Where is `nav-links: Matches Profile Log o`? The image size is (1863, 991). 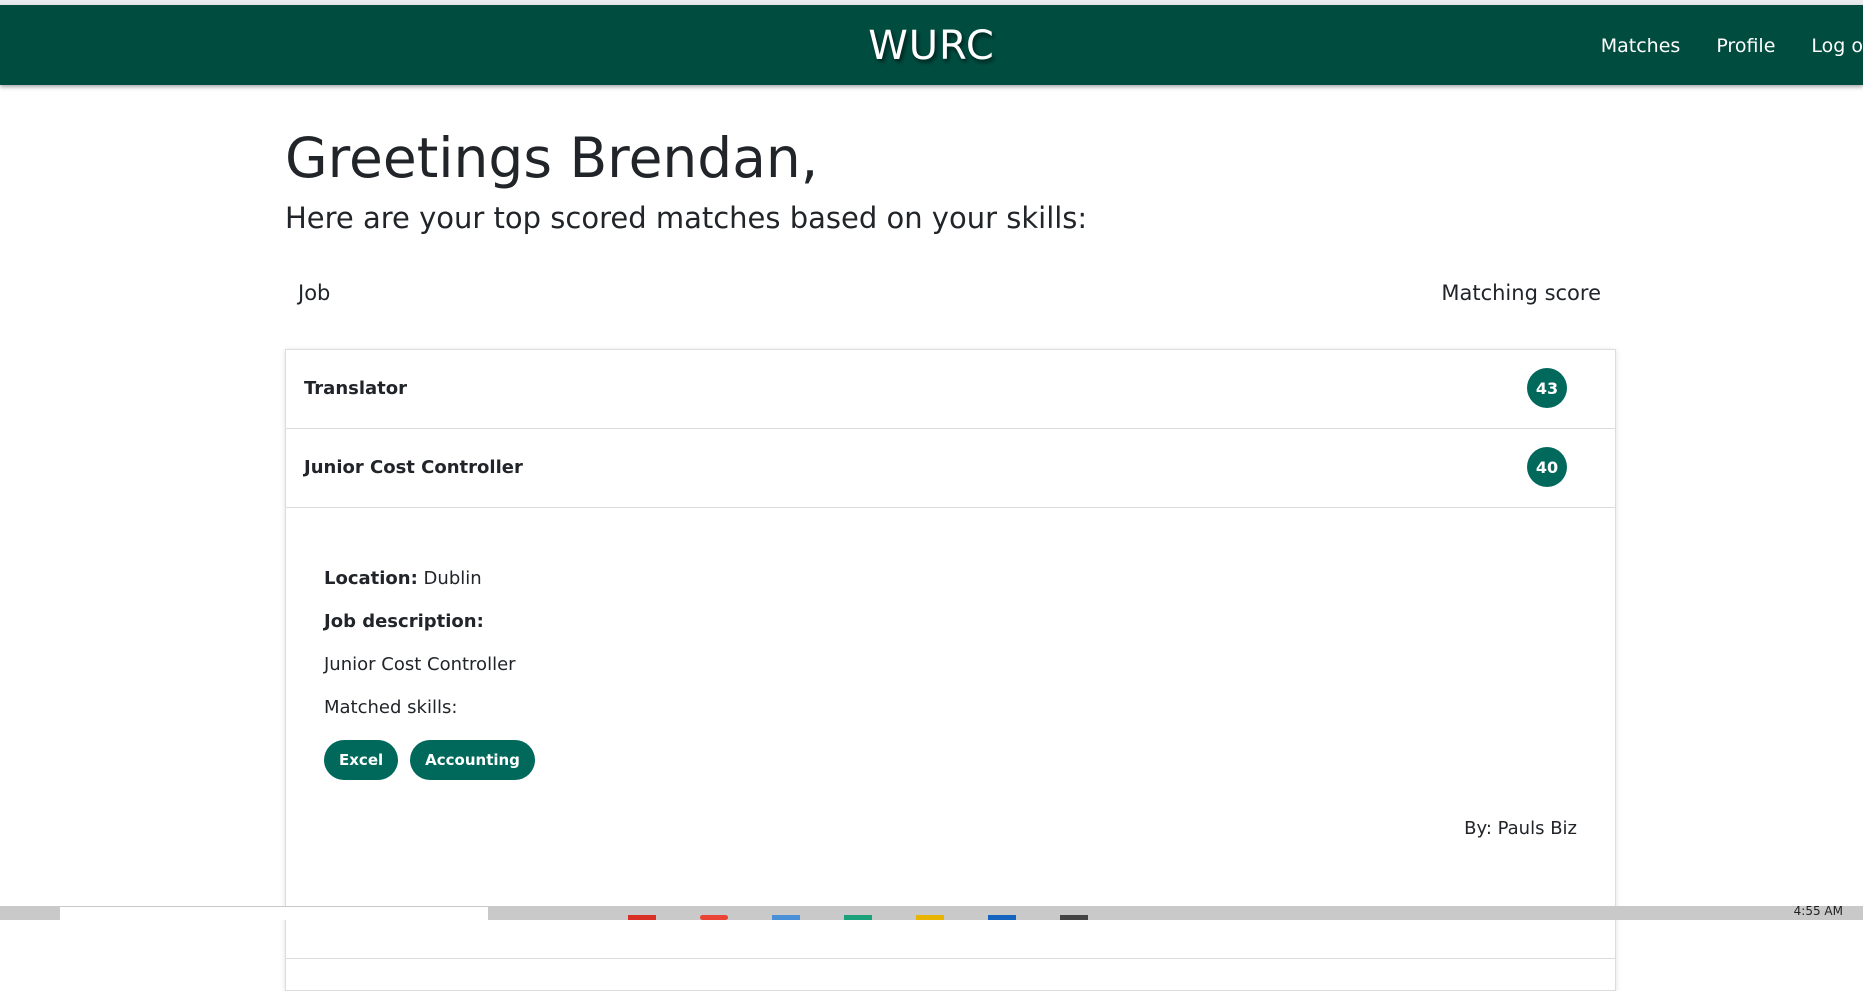 nav-links: Matches Profile Log o is located at coordinates (1714, 46).